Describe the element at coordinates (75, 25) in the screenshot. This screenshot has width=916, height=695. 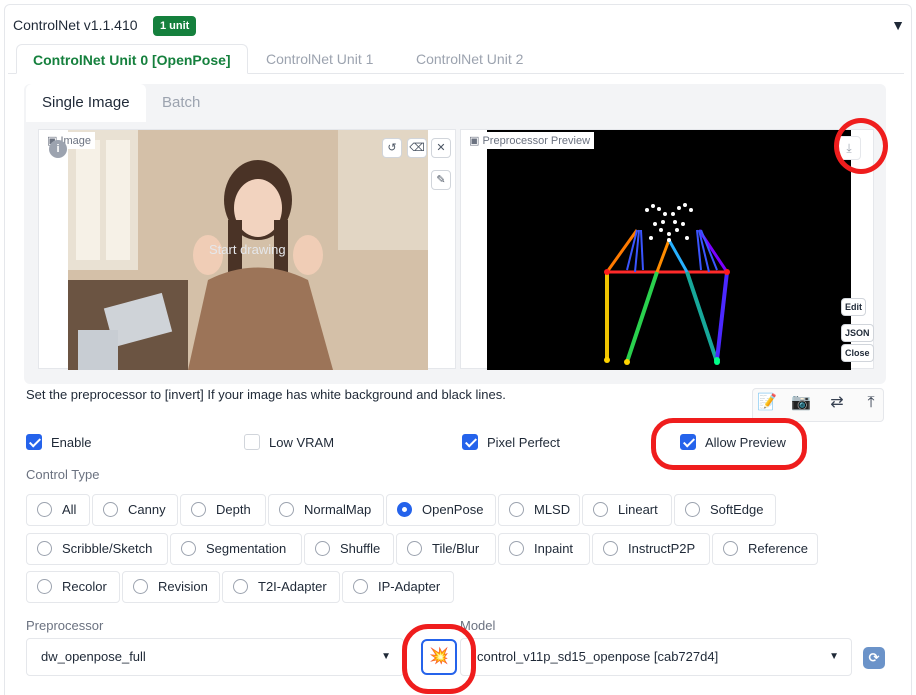
I see `panel-title: ControlNet v1.1.410` at that location.